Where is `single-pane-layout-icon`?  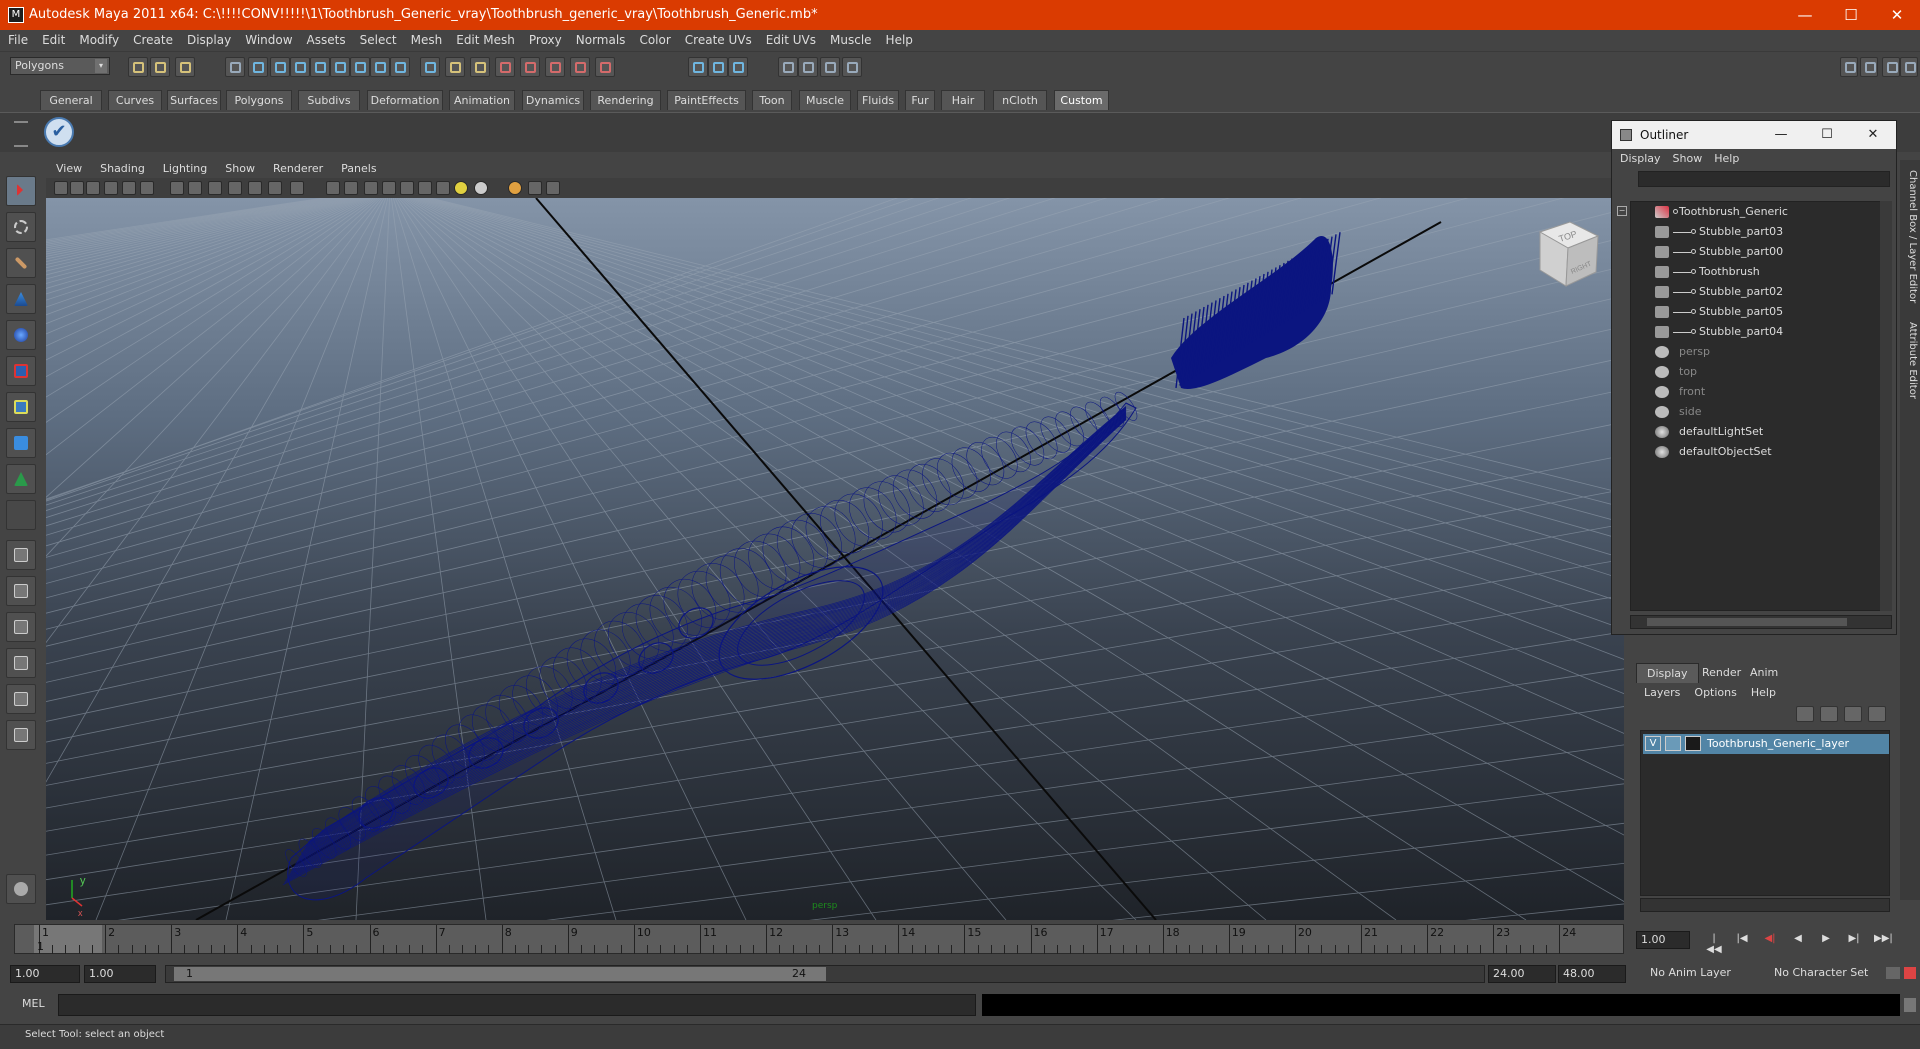 single-pane-layout-icon is located at coordinates (21, 555).